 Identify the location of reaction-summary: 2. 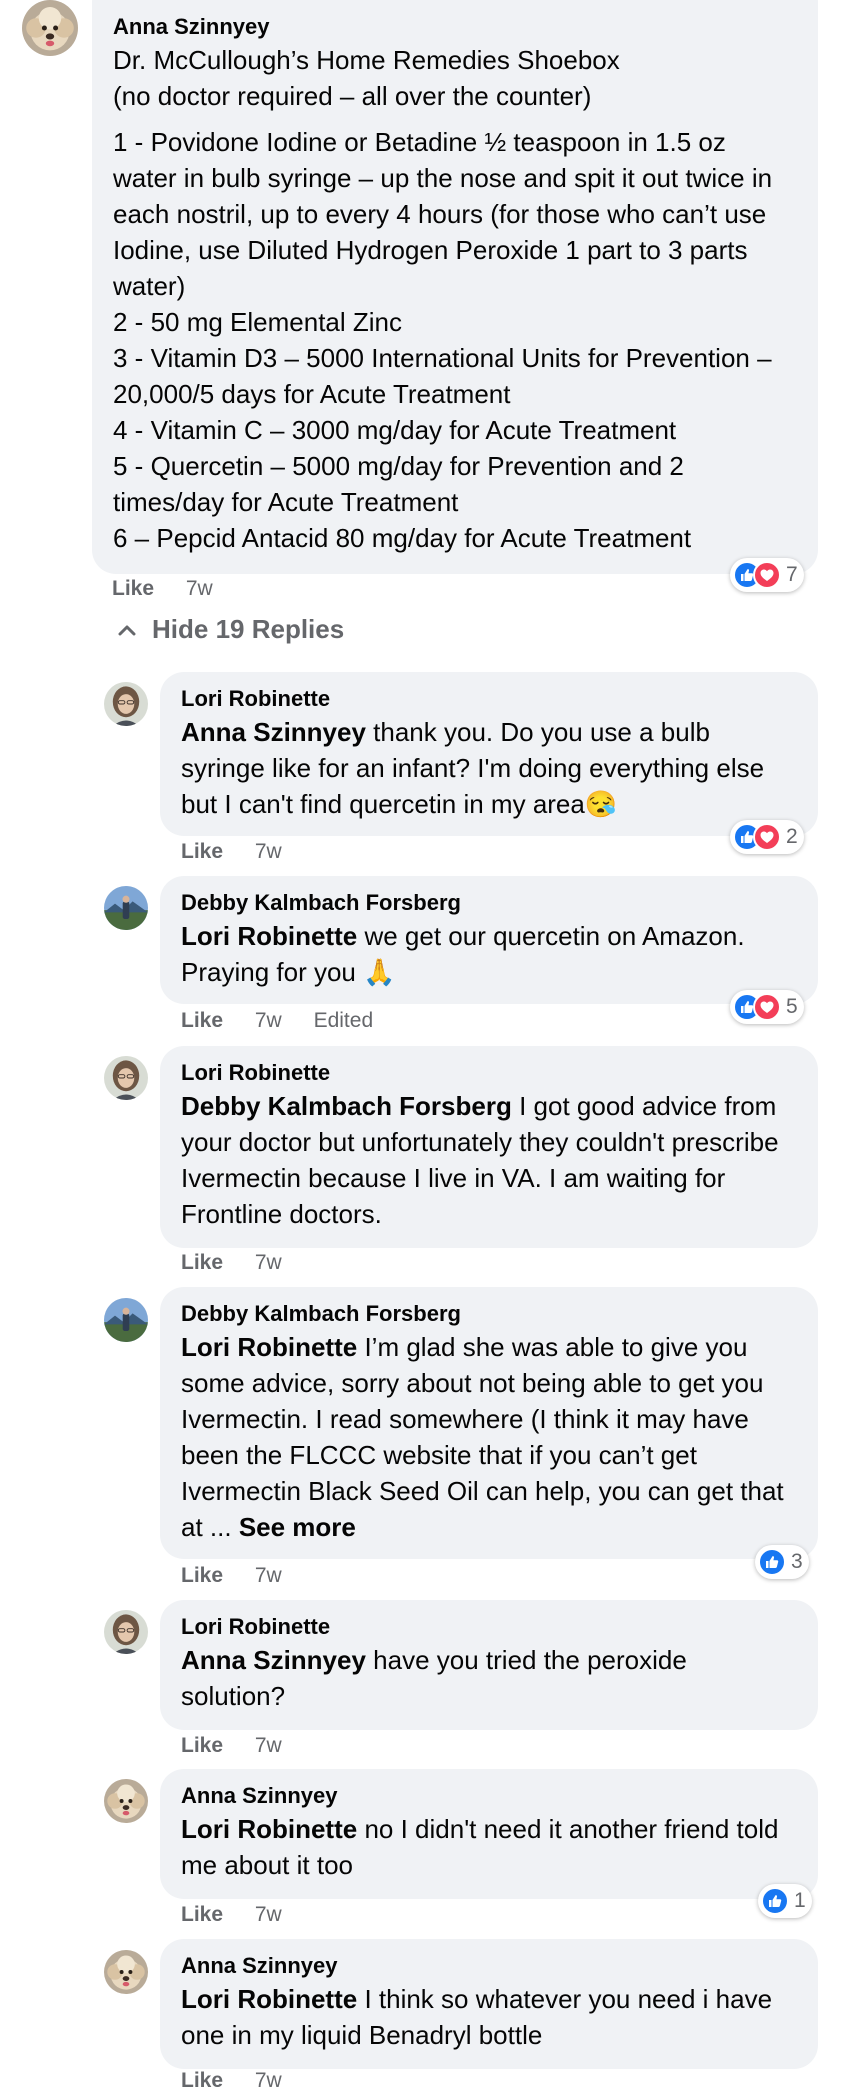
(767, 837).